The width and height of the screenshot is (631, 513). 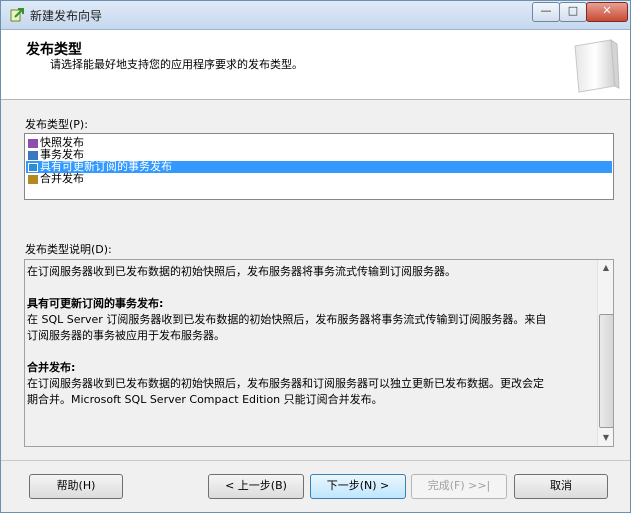 What do you see at coordinates (33, 143) in the screenshot?
I see `snapshot-publication-icon` at bounding box center [33, 143].